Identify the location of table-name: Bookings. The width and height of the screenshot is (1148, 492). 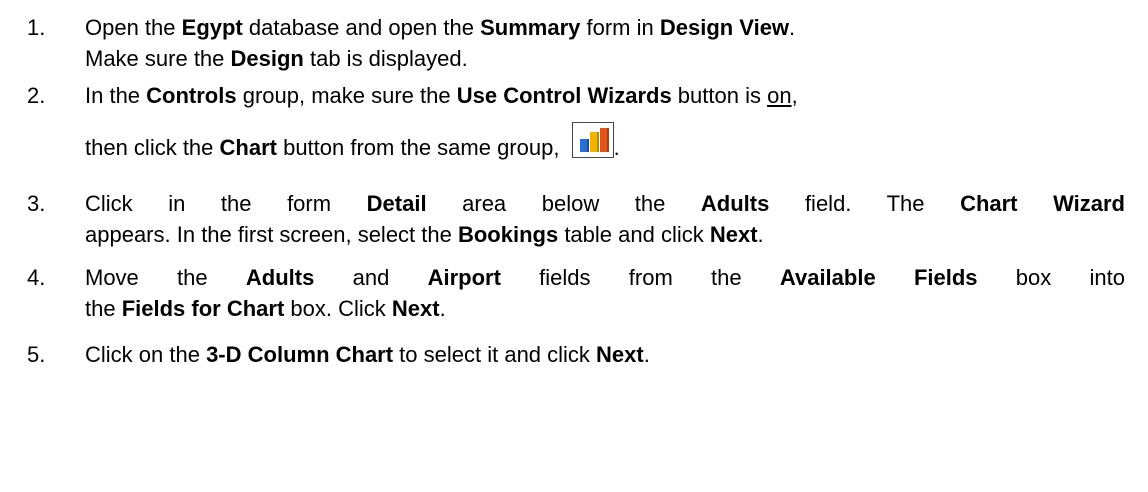
(508, 234).